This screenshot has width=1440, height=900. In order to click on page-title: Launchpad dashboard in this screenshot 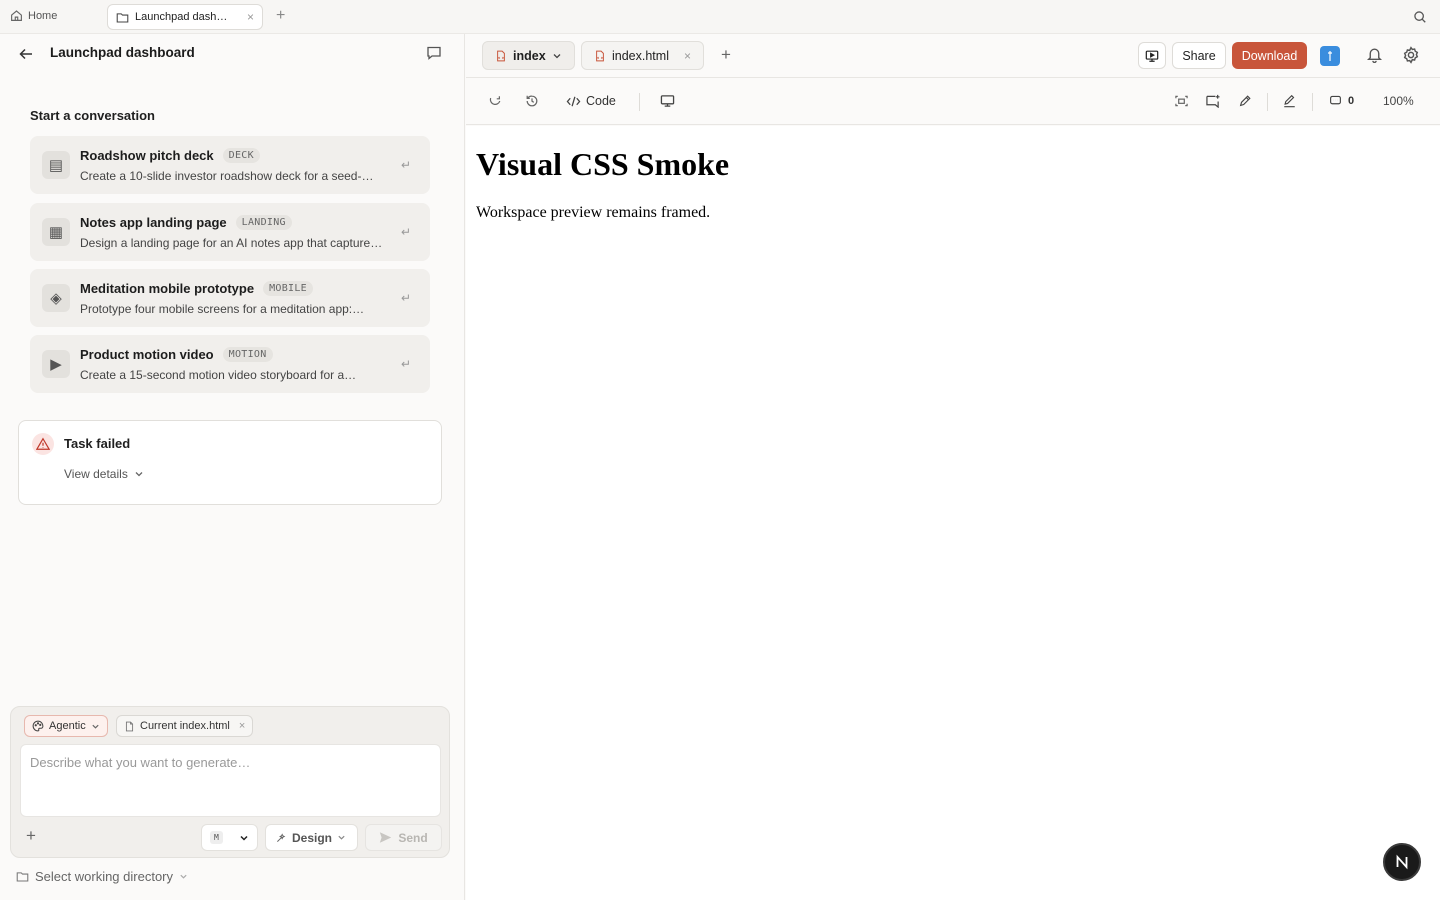, I will do `click(122, 52)`.